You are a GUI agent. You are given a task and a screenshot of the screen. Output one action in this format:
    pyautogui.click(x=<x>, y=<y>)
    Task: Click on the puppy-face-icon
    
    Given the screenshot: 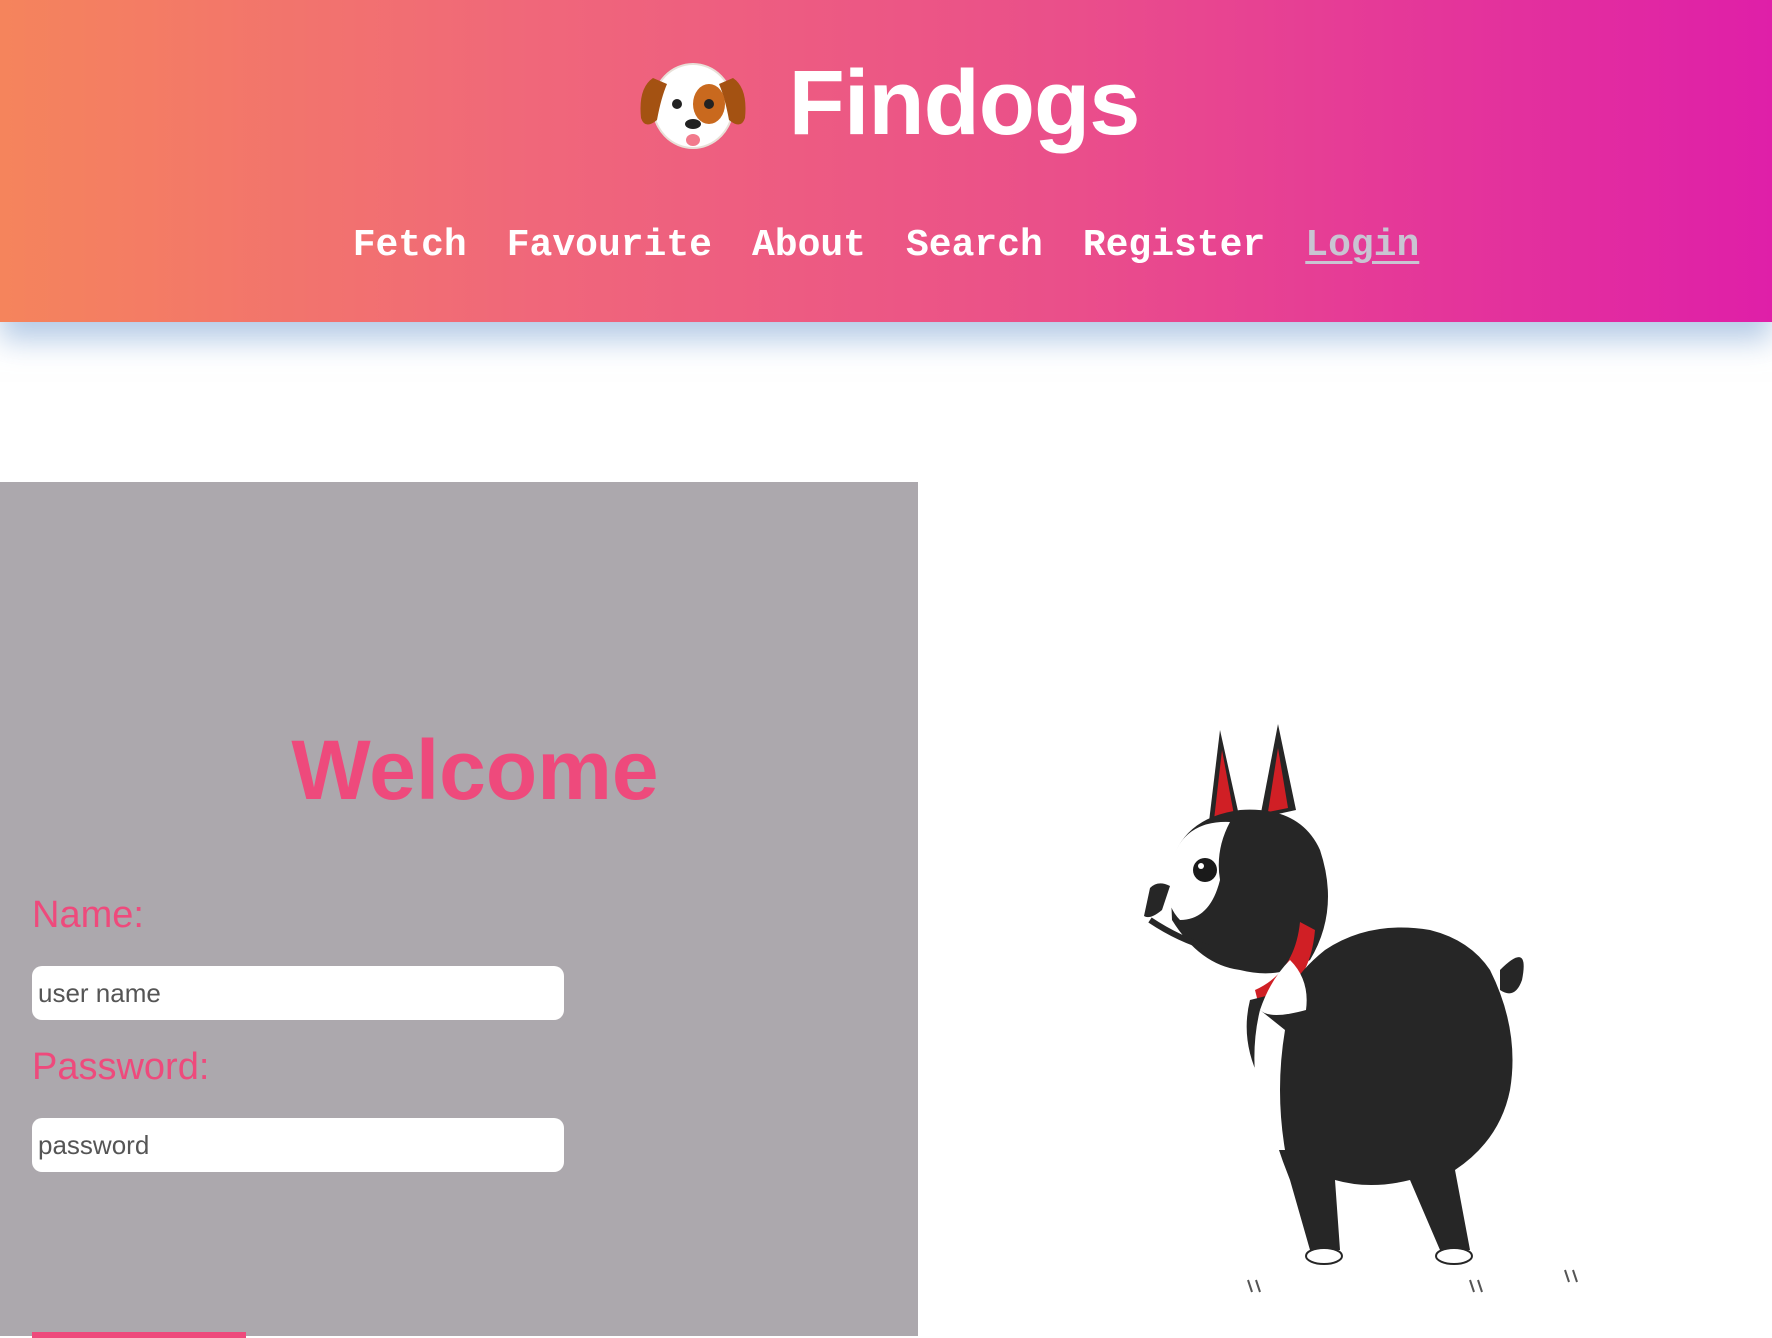 What is the action you would take?
    pyautogui.click(x=693, y=106)
    